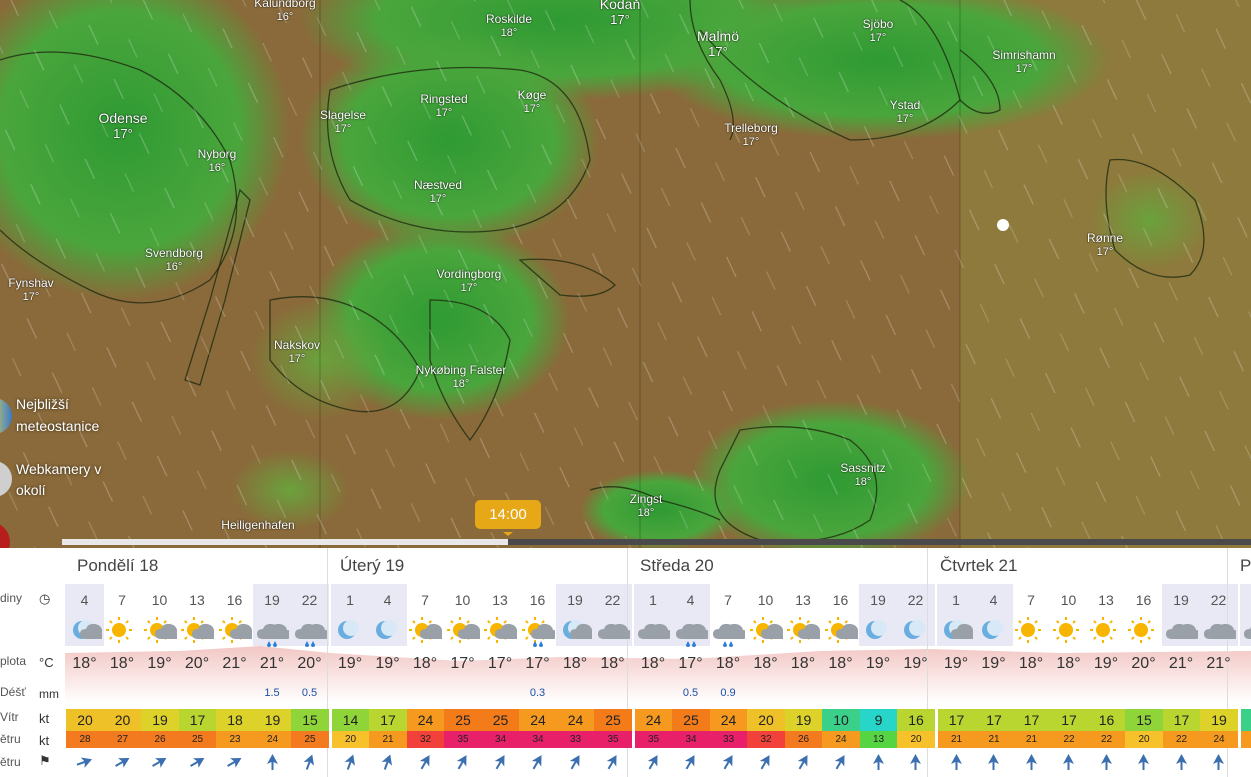 The image size is (1251, 777). What do you see at coordinates (690, 693) in the screenshot?
I see `rain-cell: 0.5` at bounding box center [690, 693].